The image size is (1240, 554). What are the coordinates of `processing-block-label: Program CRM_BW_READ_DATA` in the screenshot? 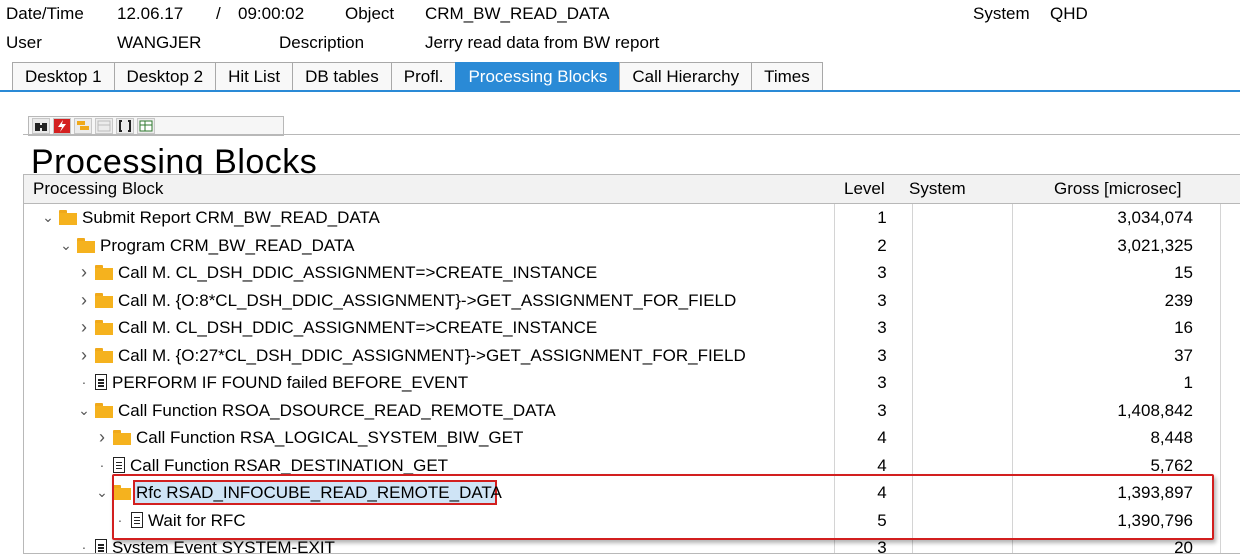 It's located at (227, 245).